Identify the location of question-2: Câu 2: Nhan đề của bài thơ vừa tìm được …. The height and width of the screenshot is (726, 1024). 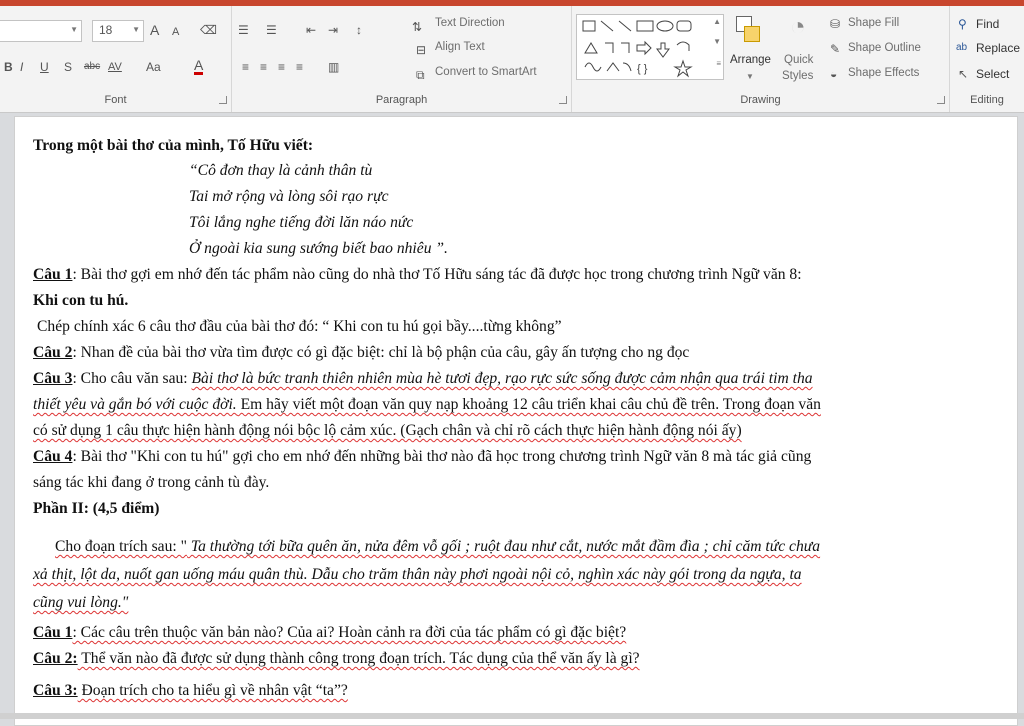
(517, 353).